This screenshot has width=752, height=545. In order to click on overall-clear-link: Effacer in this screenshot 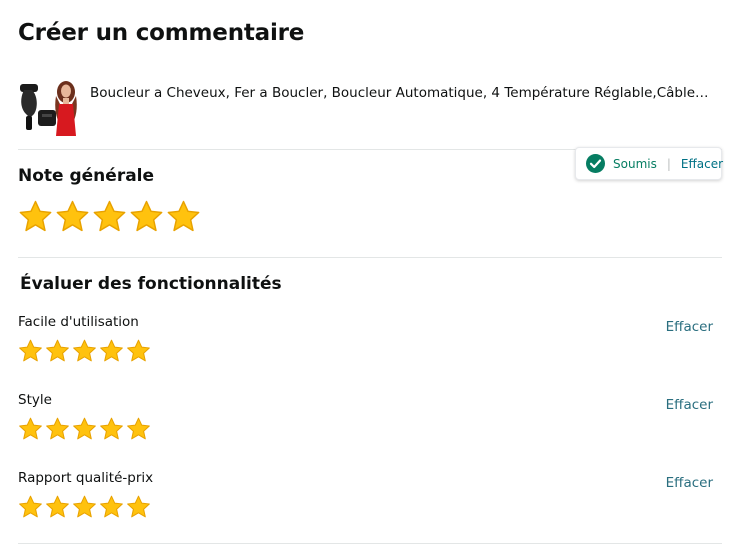, I will do `click(702, 164)`.